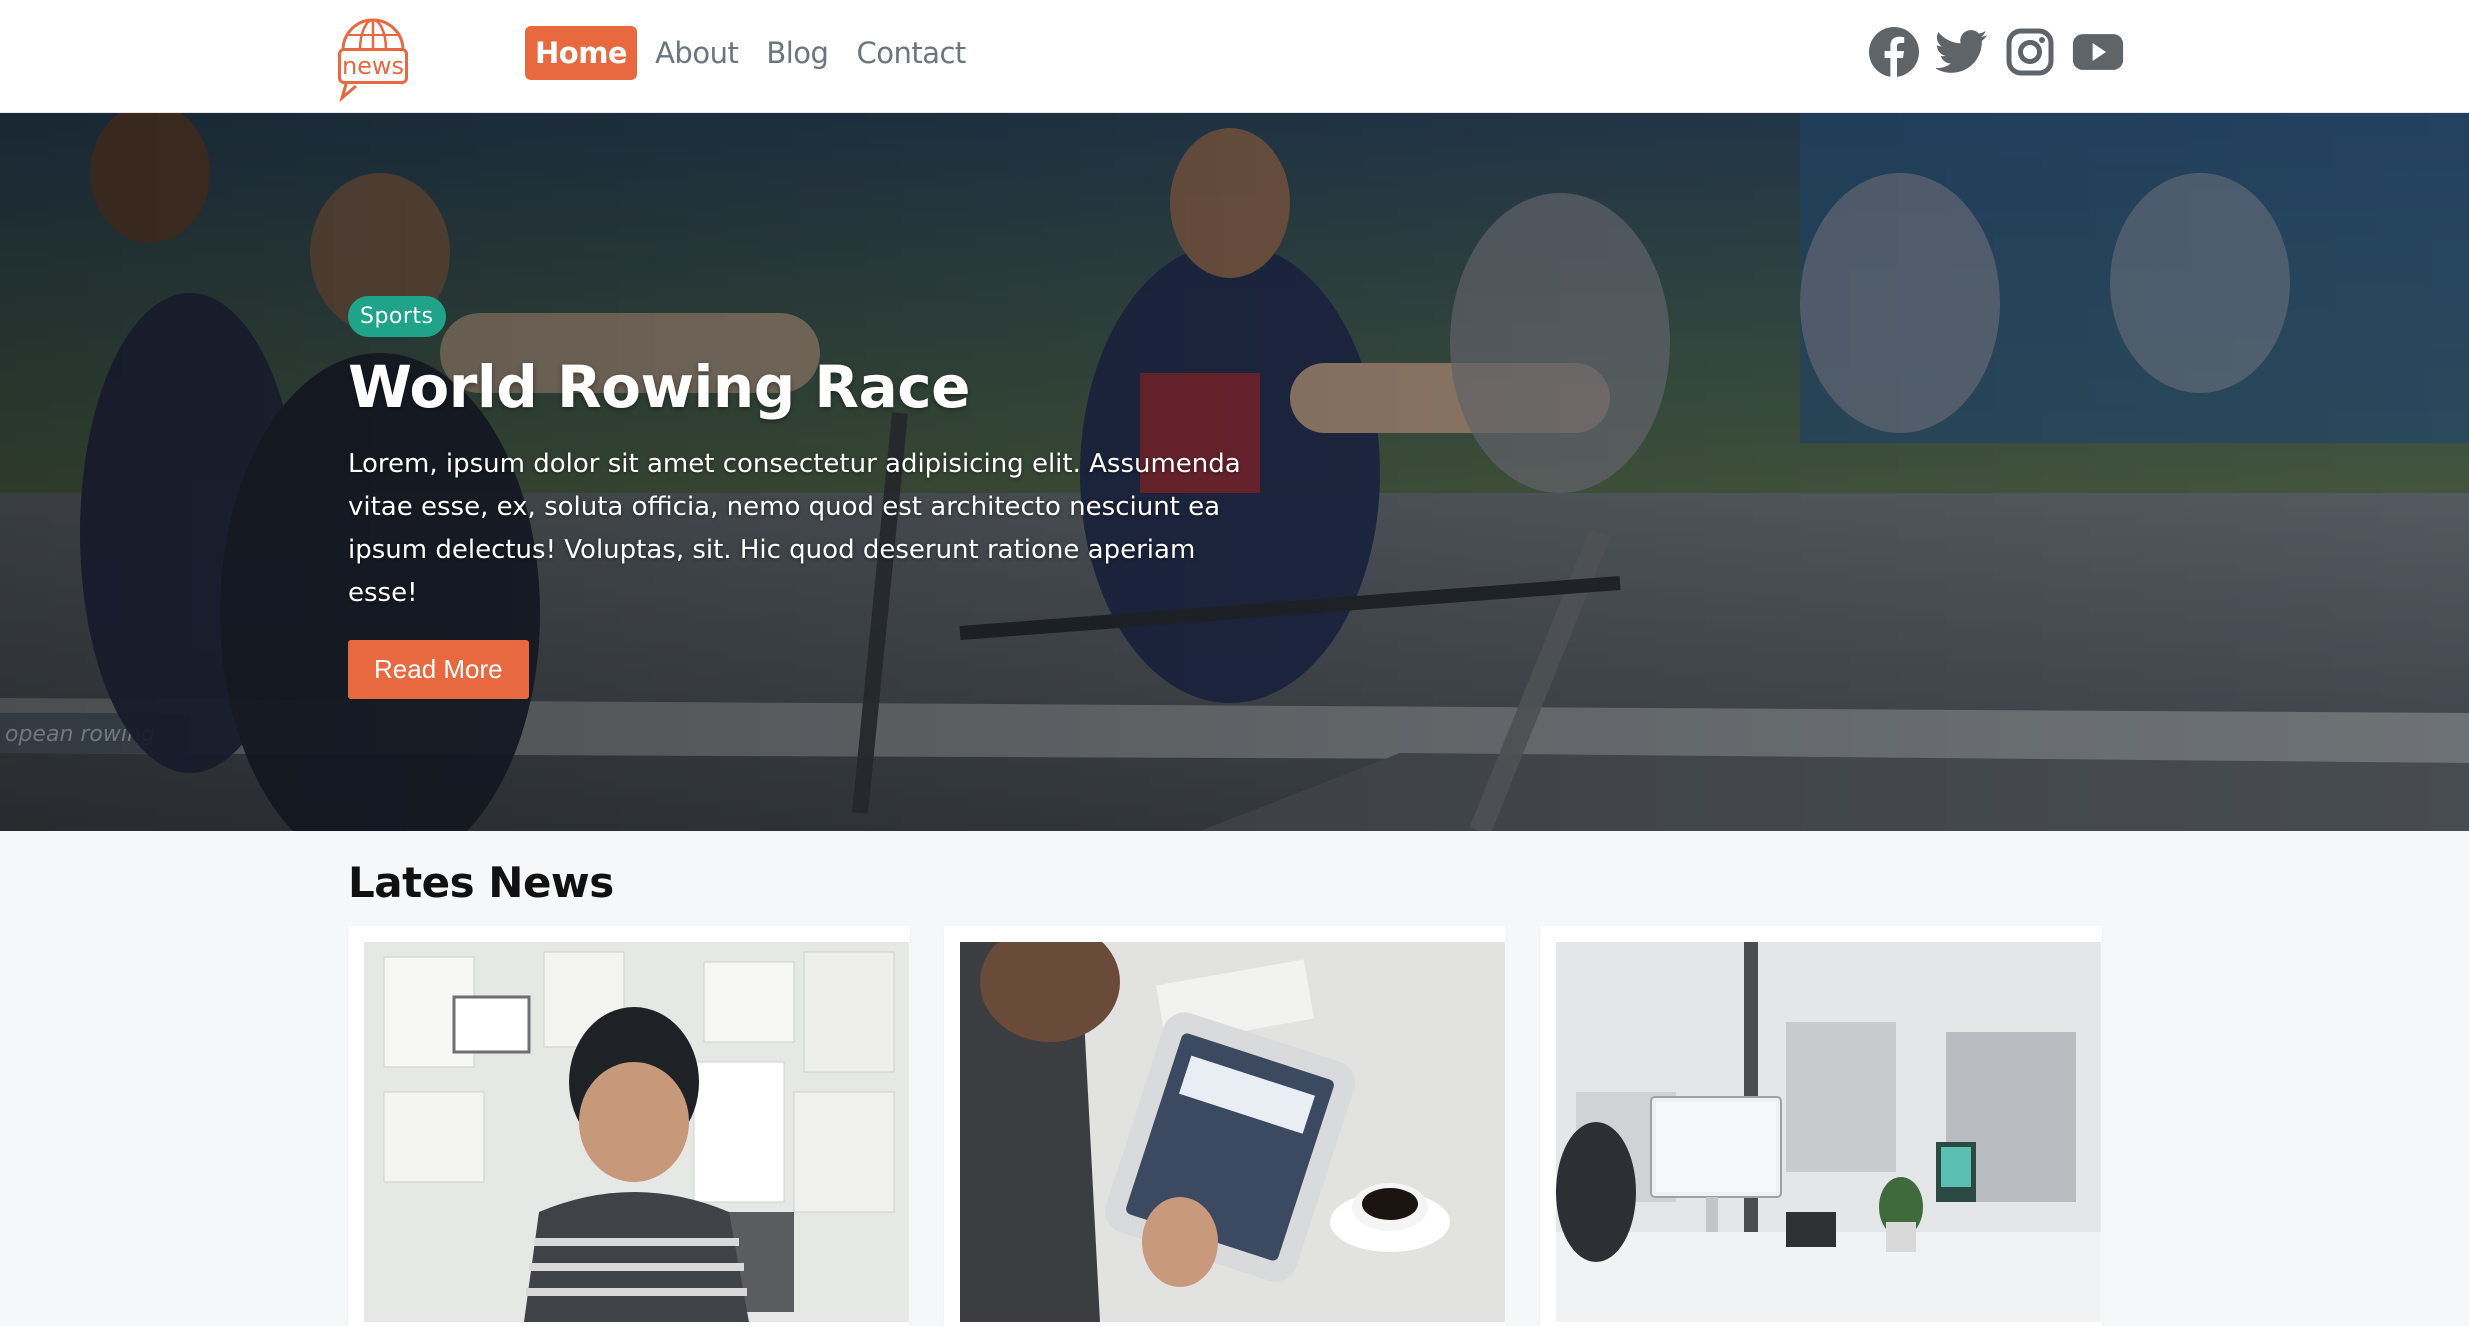 This screenshot has height=1326, width=2469. I want to click on social-links, so click(1996, 52).